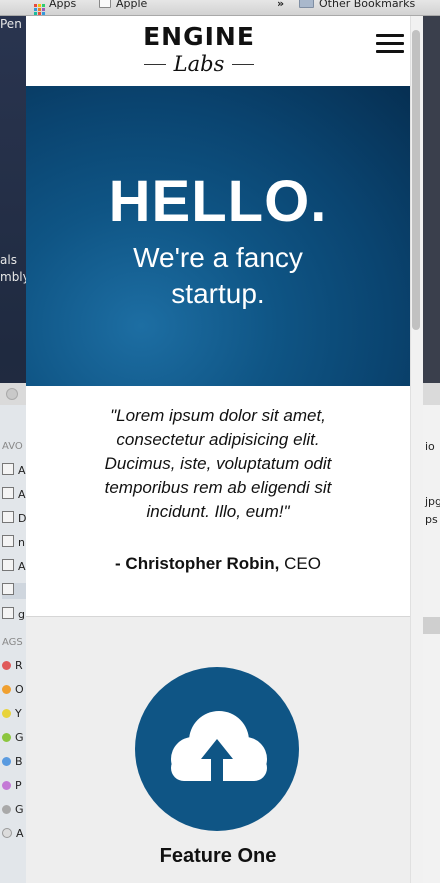 This screenshot has height=883, width=440. I want to click on quote-line: temporibus rem ab eligendi sit, so click(218, 487).